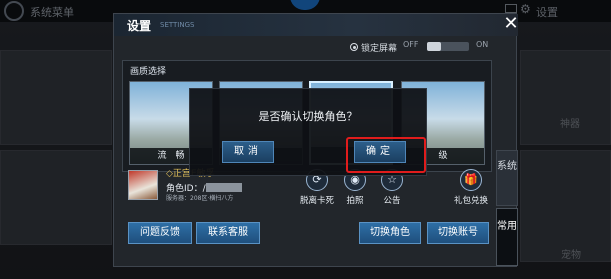 This screenshot has height=279, width=611. I want to click on tab-system: 系统, so click(507, 178).